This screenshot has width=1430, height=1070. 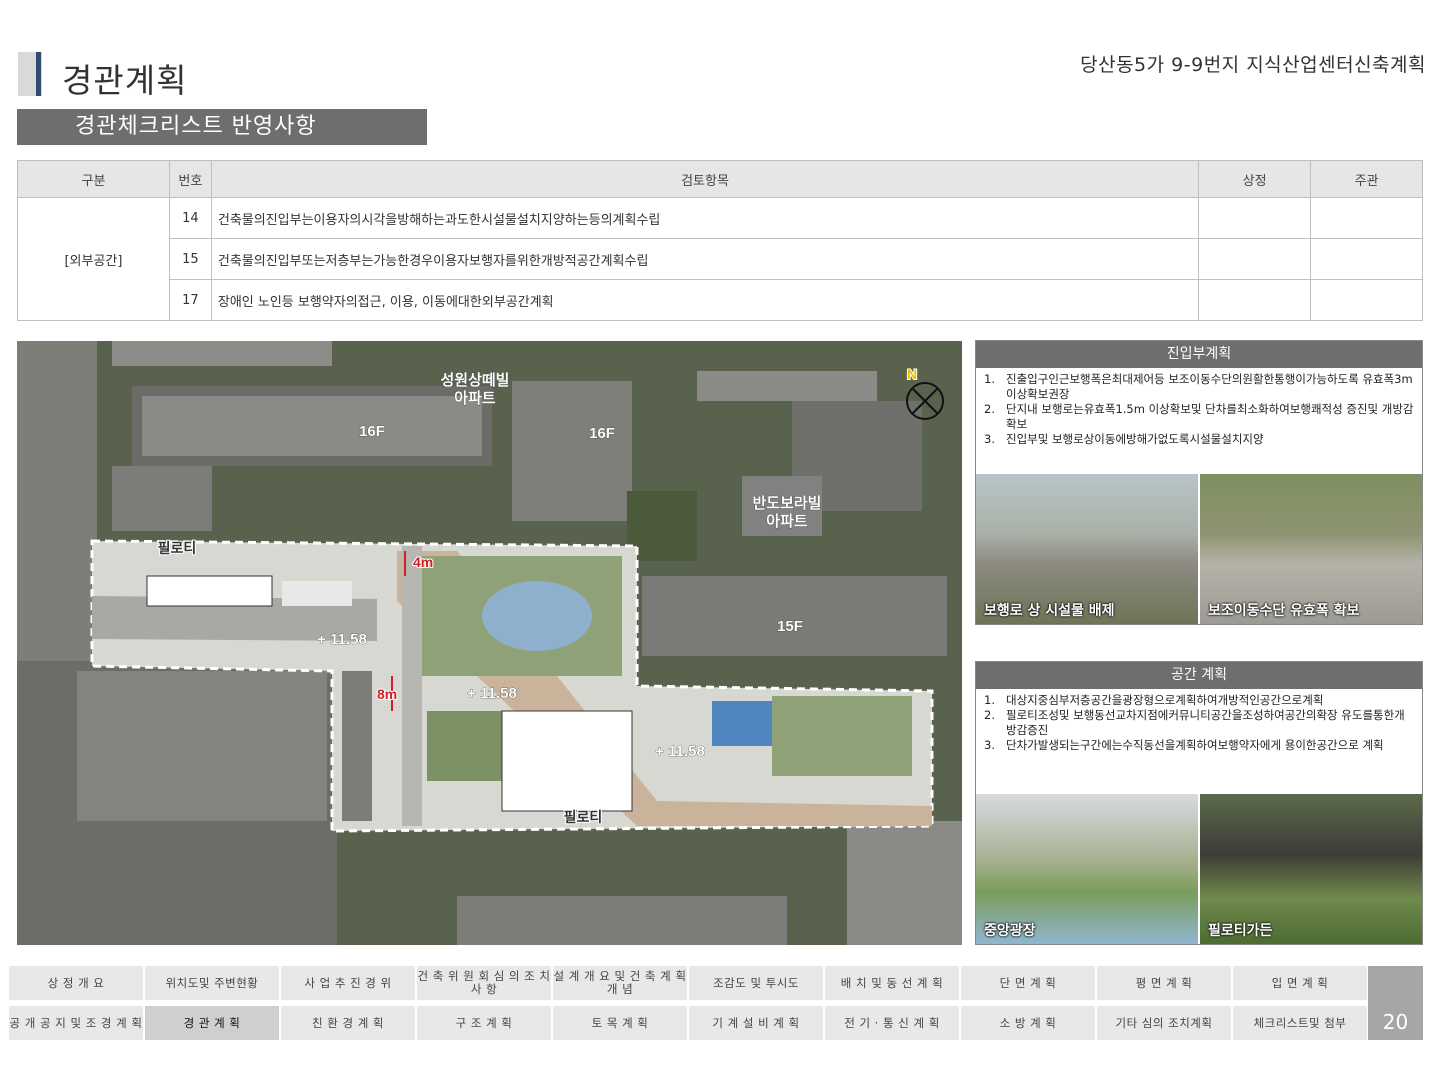 What do you see at coordinates (1164, 983) in the screenshot?
I see `nav-item: 평 면 계 획` at bounding box center [1164, 983].